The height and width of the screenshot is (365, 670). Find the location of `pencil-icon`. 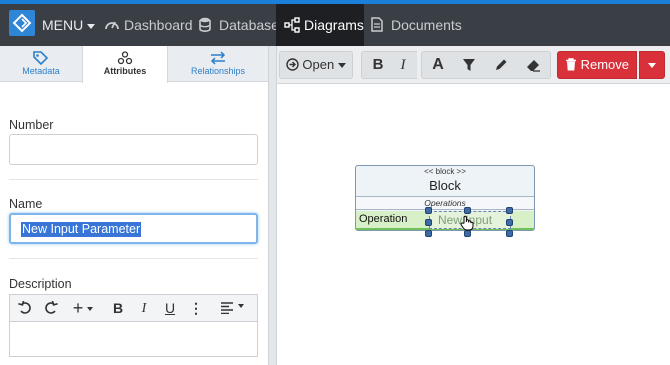

pencil-icon is located at coordinates (501, 65).